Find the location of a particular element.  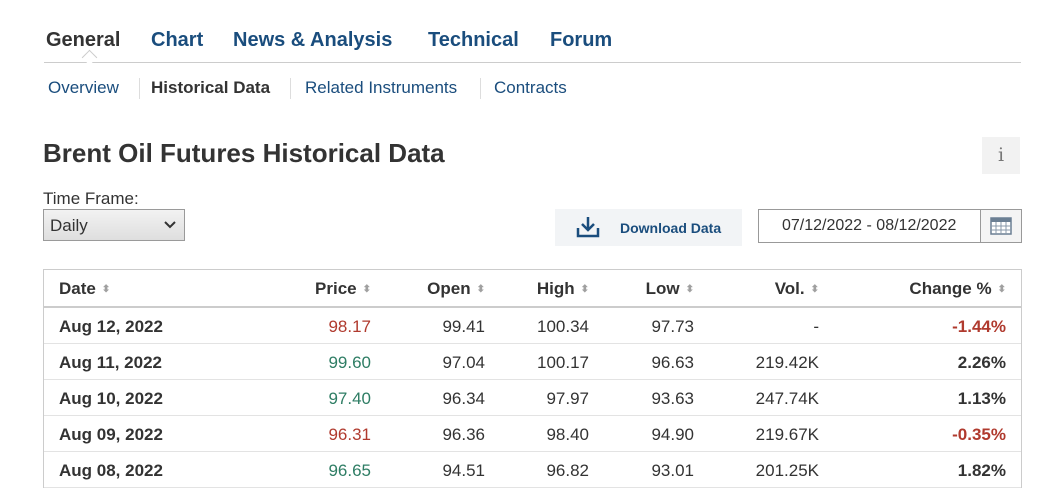

cell-open: 96.34 is located at coordinates (463, 398).